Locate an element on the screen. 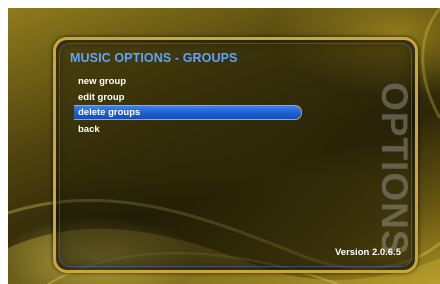  version-label: Version 2.0.6.5 is located at coordinates (367, 252).